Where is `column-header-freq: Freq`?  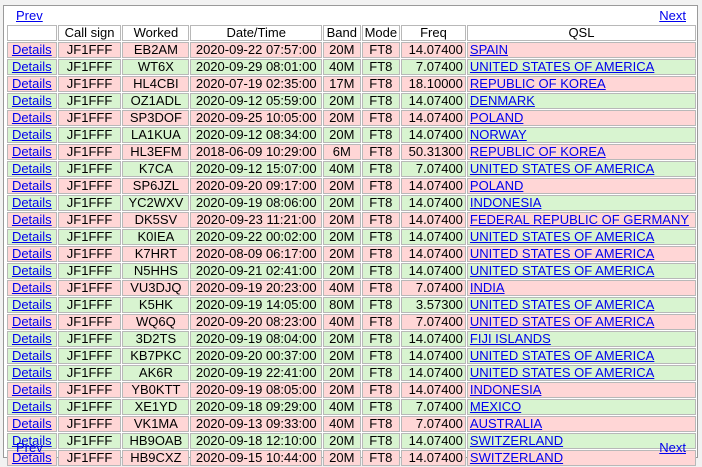 column-header-freq: Freq is located at coordinates (433, 33).